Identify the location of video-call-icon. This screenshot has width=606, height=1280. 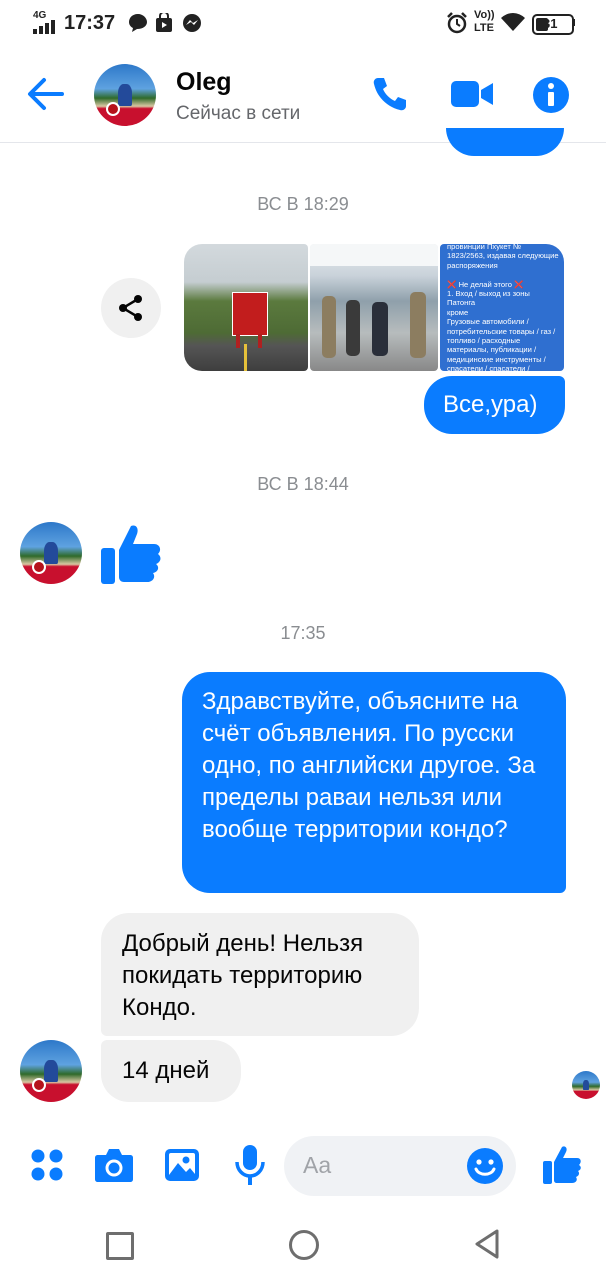
(472, 94).